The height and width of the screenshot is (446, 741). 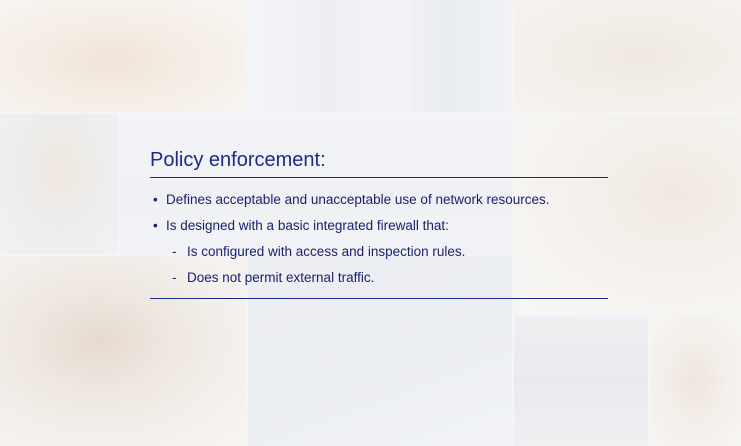 What do you see at coordinates (695, 381) in the screenshot?
I see `background-photo-woman-desk` at bounding box center [695, 381].